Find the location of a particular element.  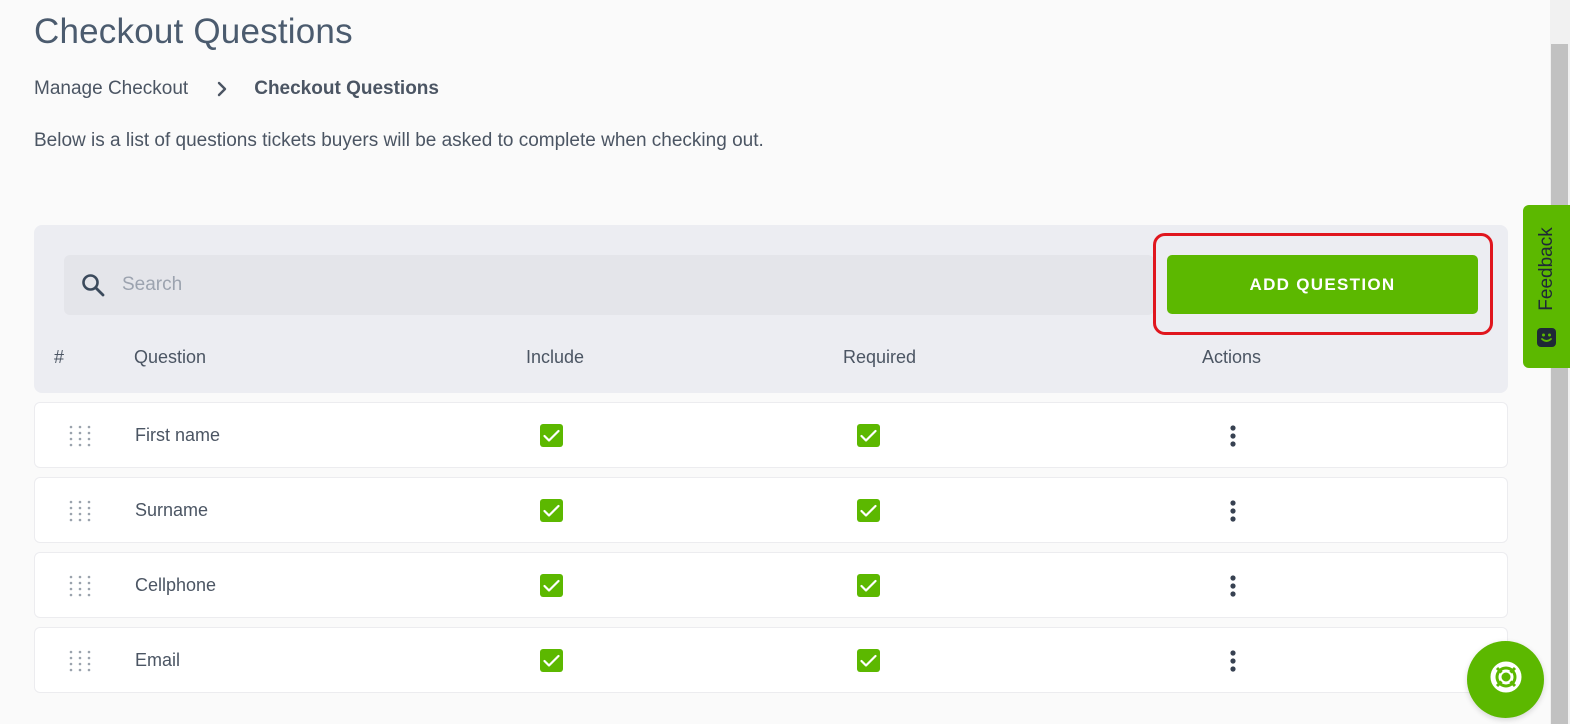

question-label: Cellphone is located at coordinates (176, 585).